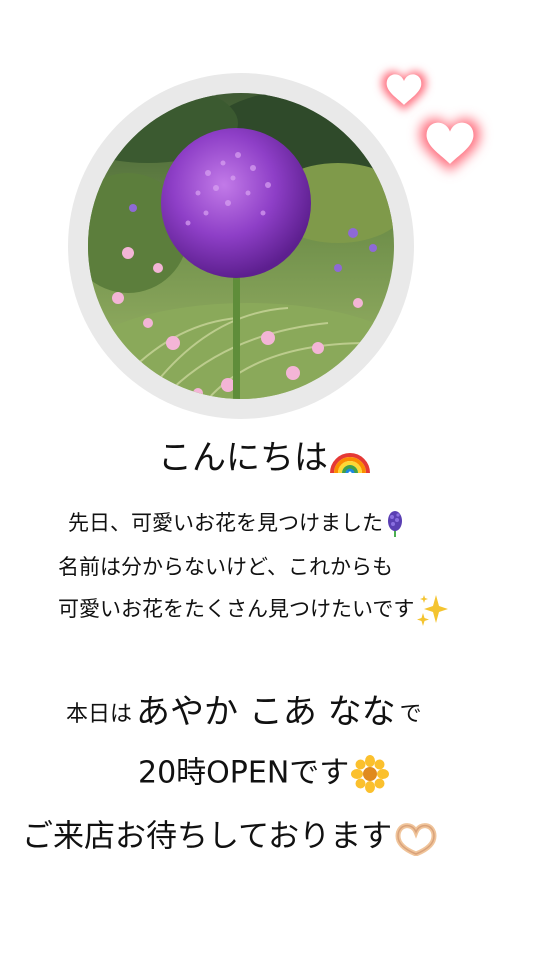 This screenshot has width=540, height=960. I want to click on heart-hands-icon, so click(416, 838).